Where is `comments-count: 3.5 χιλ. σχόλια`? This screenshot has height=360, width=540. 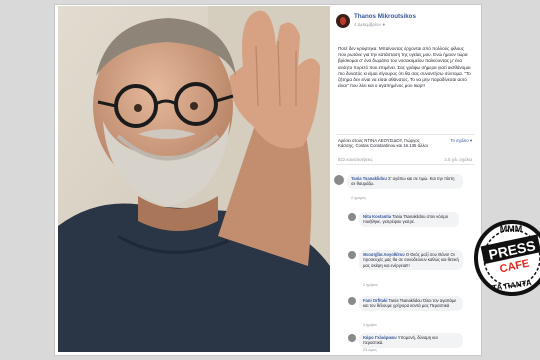
comments-count: 3.5 χιλ. σχόλια is located at coordinates (458, 159).